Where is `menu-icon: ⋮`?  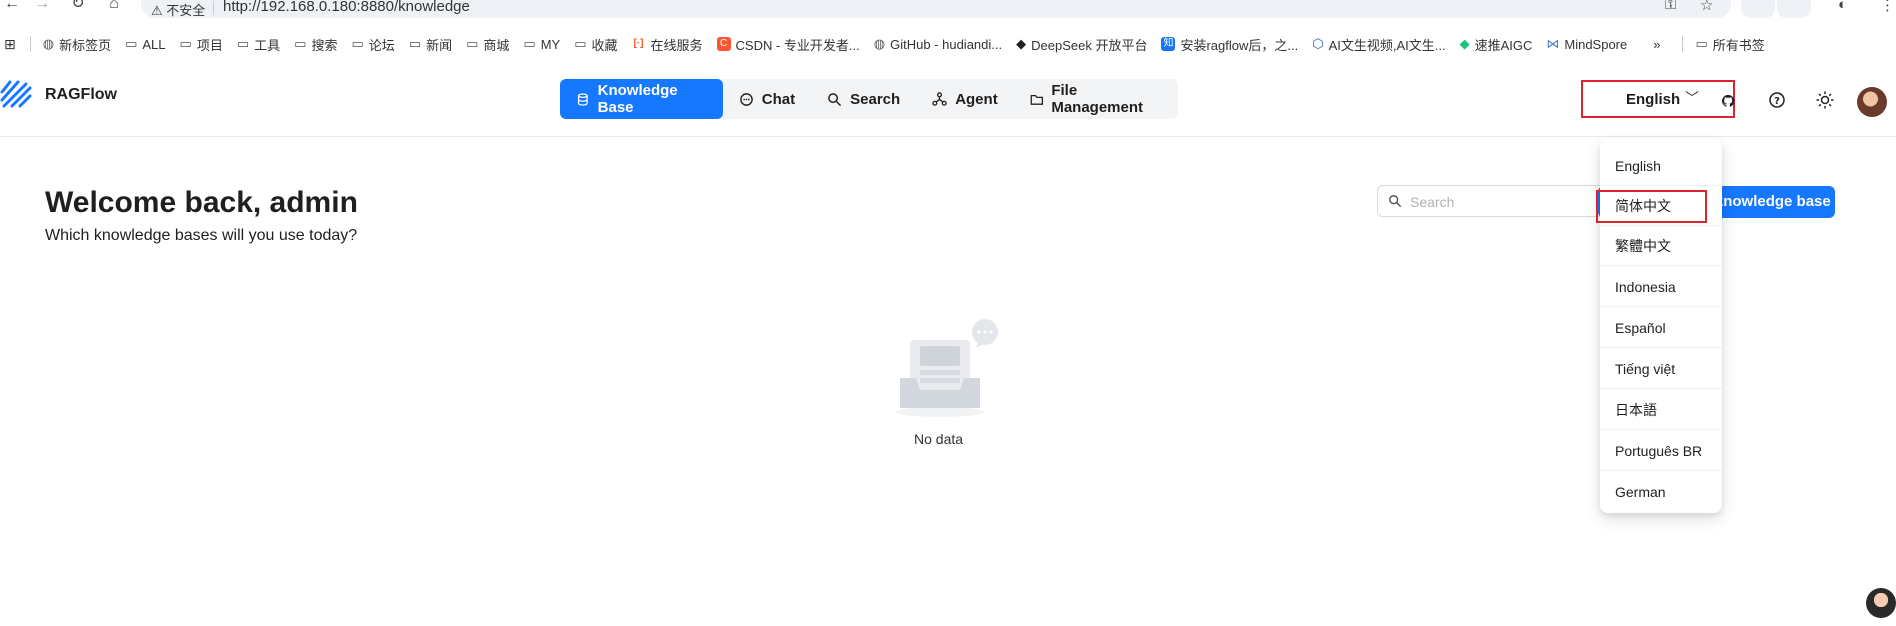 menu-icon: ⋮ is located at coordinates (1887, 7).